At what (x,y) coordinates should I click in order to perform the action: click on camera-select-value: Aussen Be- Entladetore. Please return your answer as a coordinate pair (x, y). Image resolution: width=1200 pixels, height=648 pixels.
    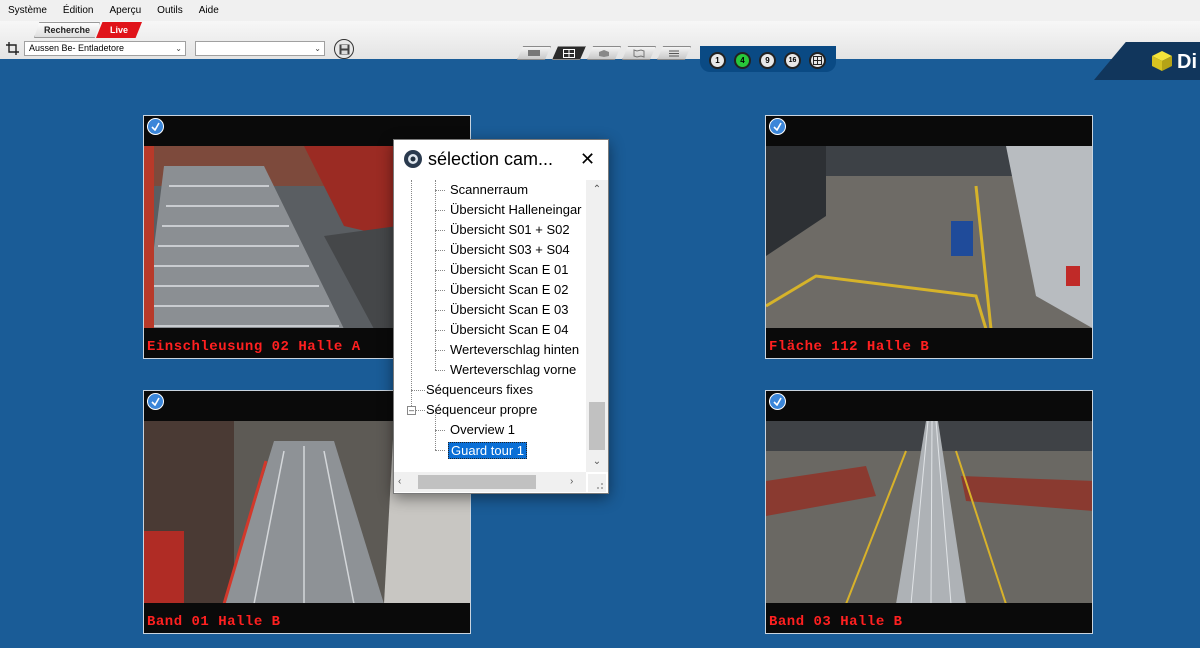
    Looking at the image, I should click on (77, 48).